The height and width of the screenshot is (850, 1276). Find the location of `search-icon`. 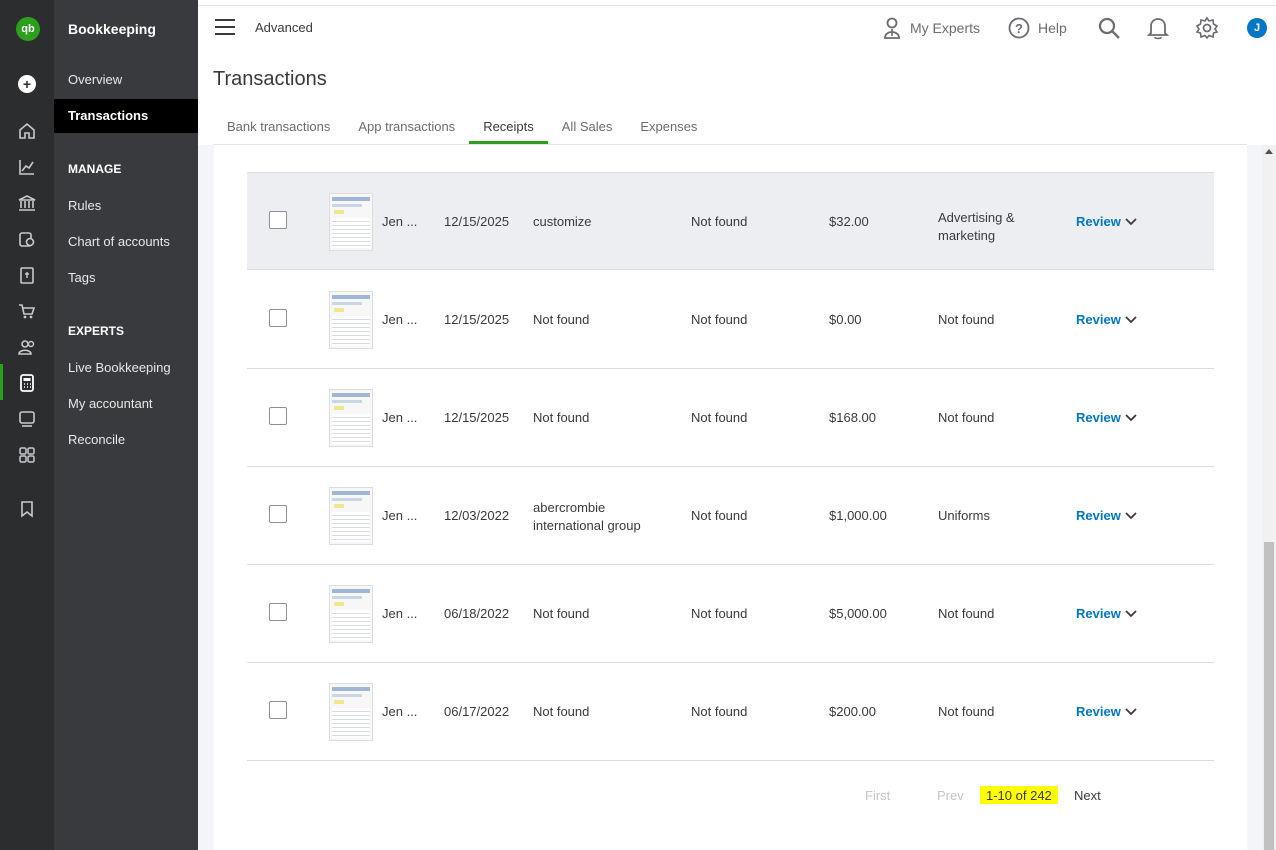

search-icon is located at coordinates (1109, 28).